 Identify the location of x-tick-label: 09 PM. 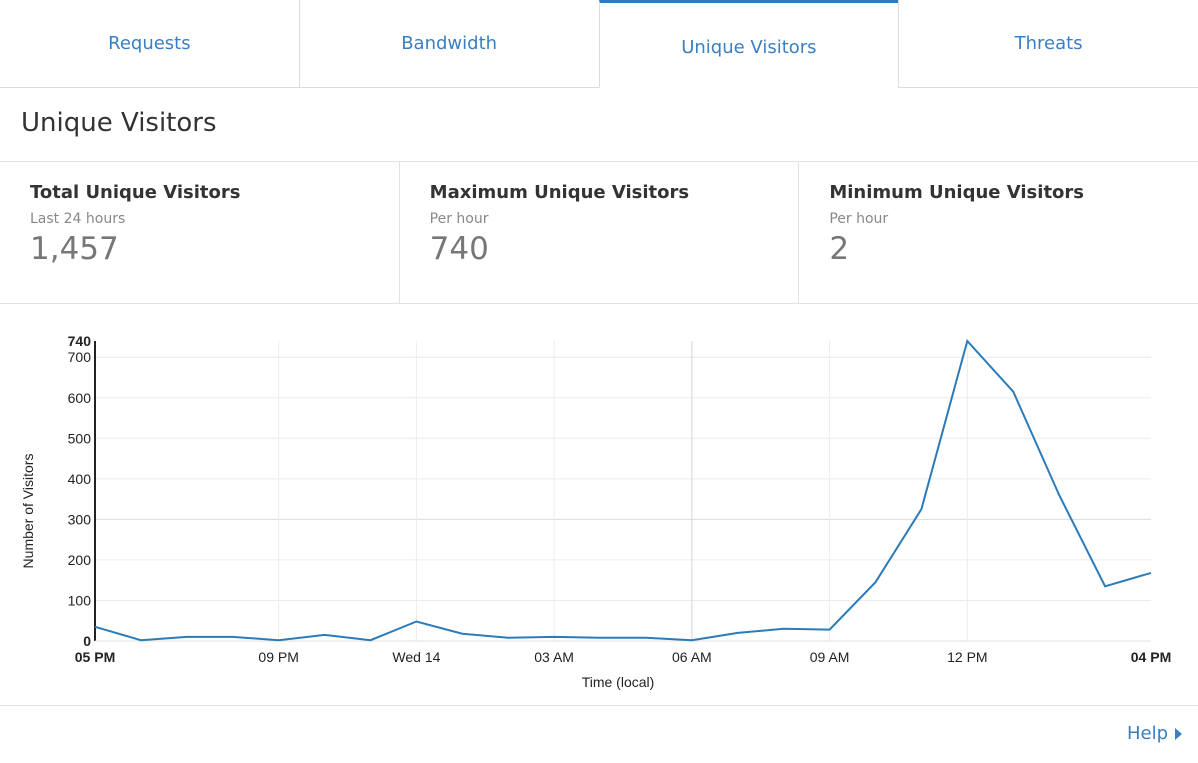
(278, 657).